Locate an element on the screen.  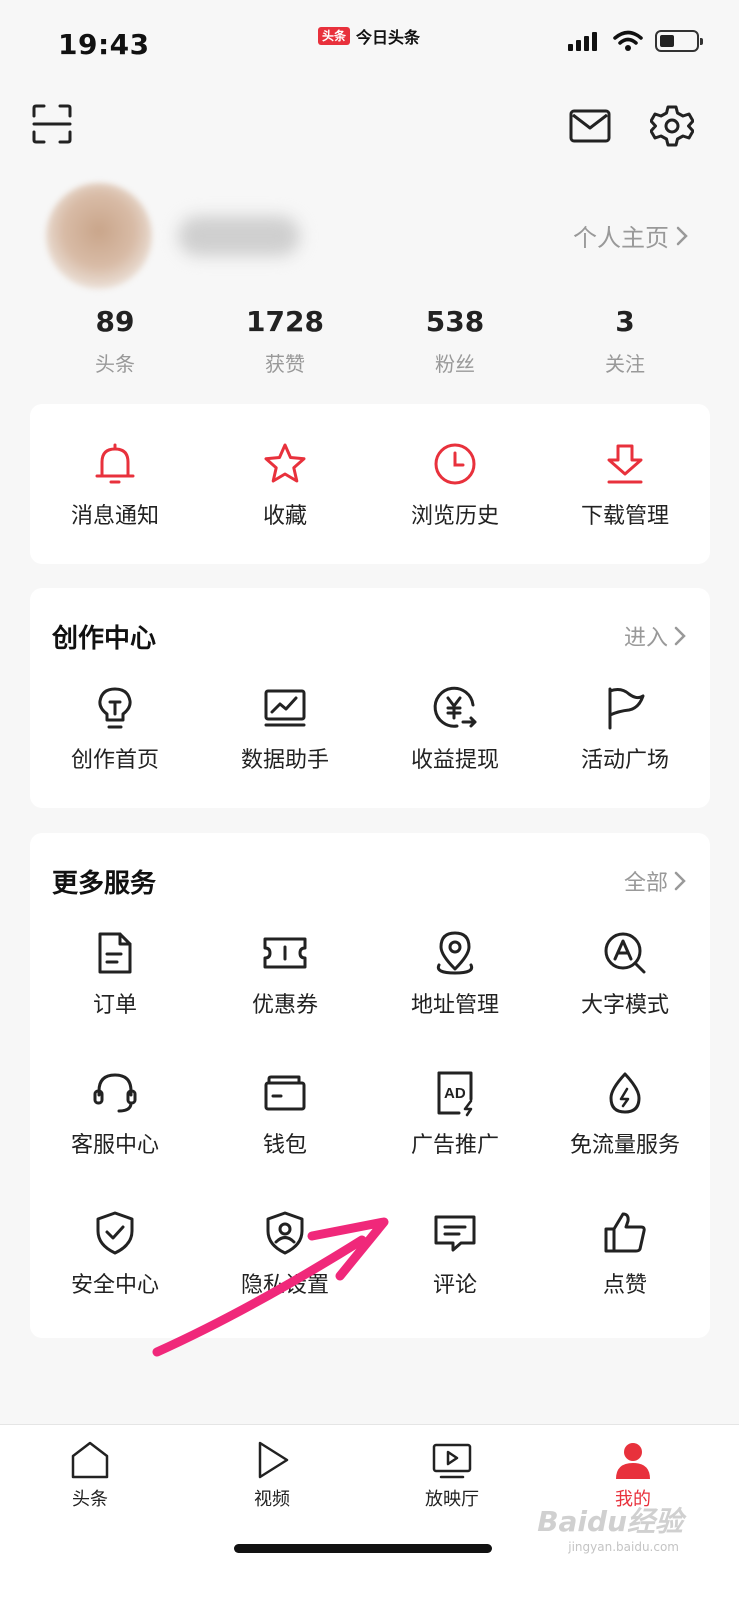
stats-row: 89 头条 1728 获赞 538 粉丝 3 关注 is located at coordinates (370, 341).